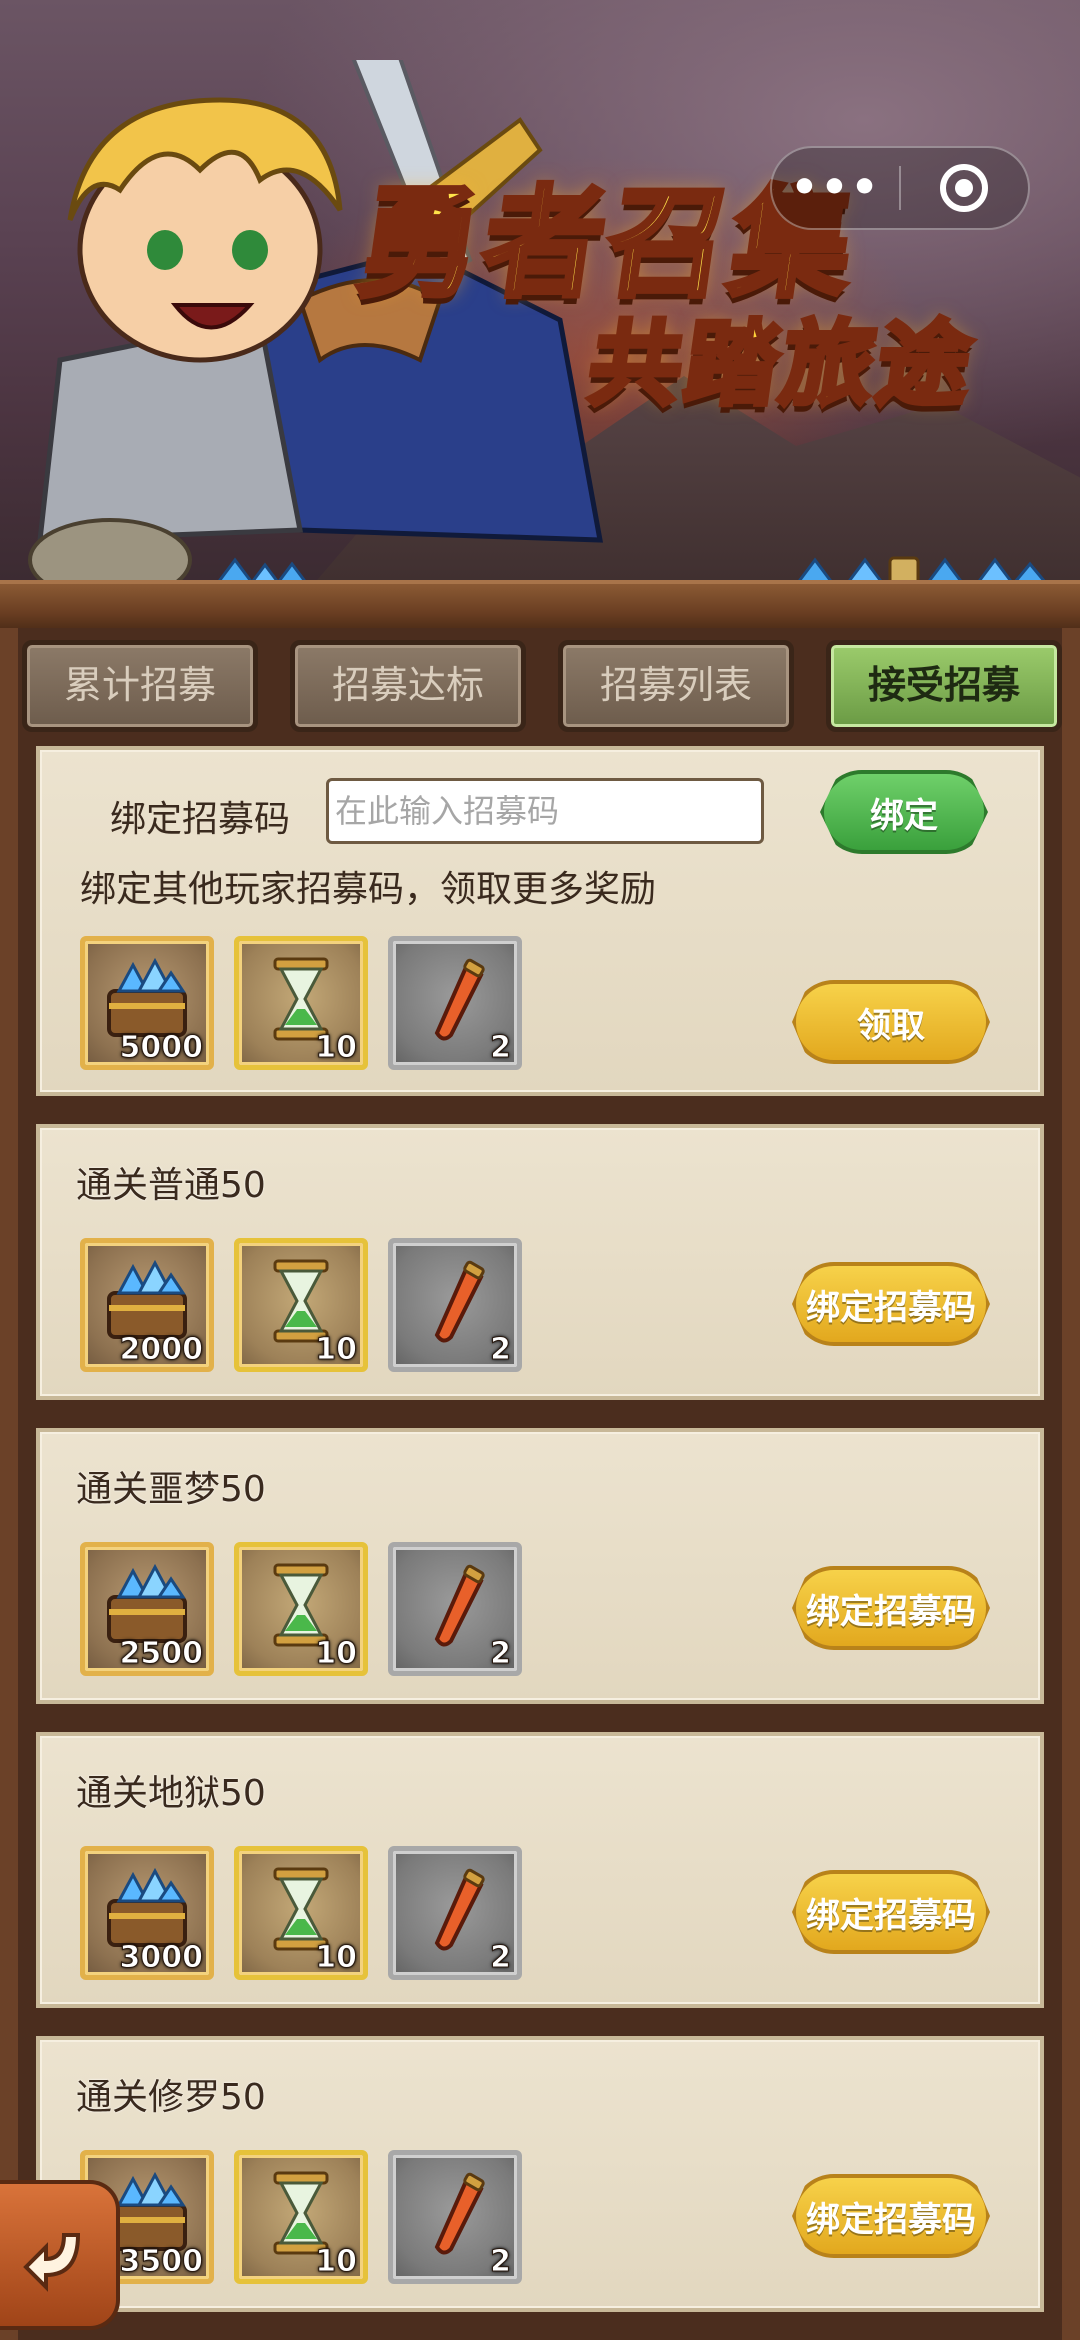  Describe the element at coordinates (545, 811) in the screenshot. I see `recruit-code-input: 在此输入招募码` at that location.